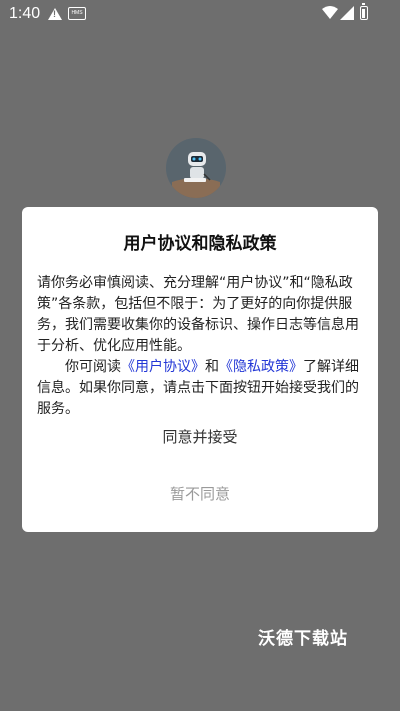 The width and height of the screenshot is (400, 711). What do you see at coordinates (25, 13) in the screenshot?
I see `status-time: 1:40` at bounding box center [25, 13].